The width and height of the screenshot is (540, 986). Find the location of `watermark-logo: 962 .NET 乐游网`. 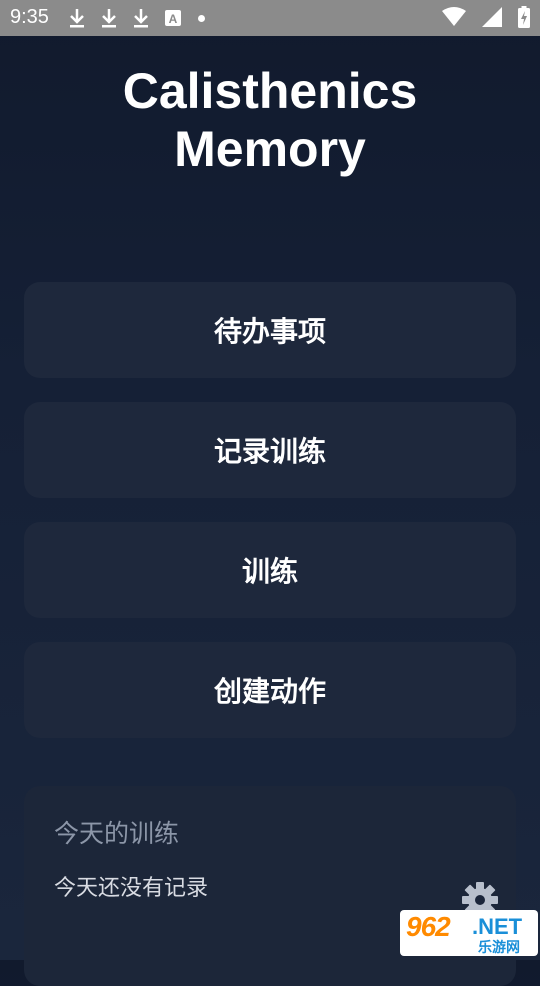

watermark-logo: 962 .NET 乐游网 is located at coordinates (469, 933).